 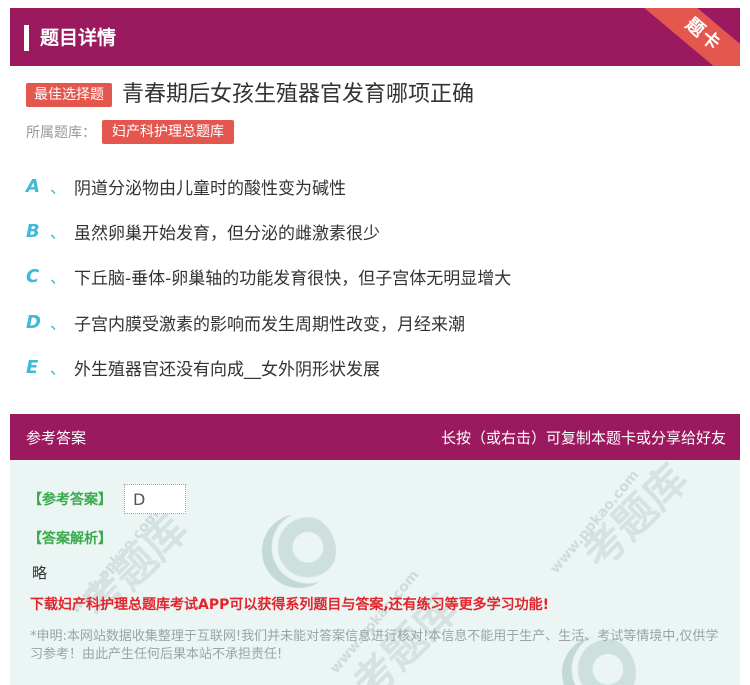 What do you see at coordinates (269, 324) in the screenshot?
I see `option-text: 子宫内膜受激素的影响而发生周期性改变，月经来潮` at bounding box center [269, 324].